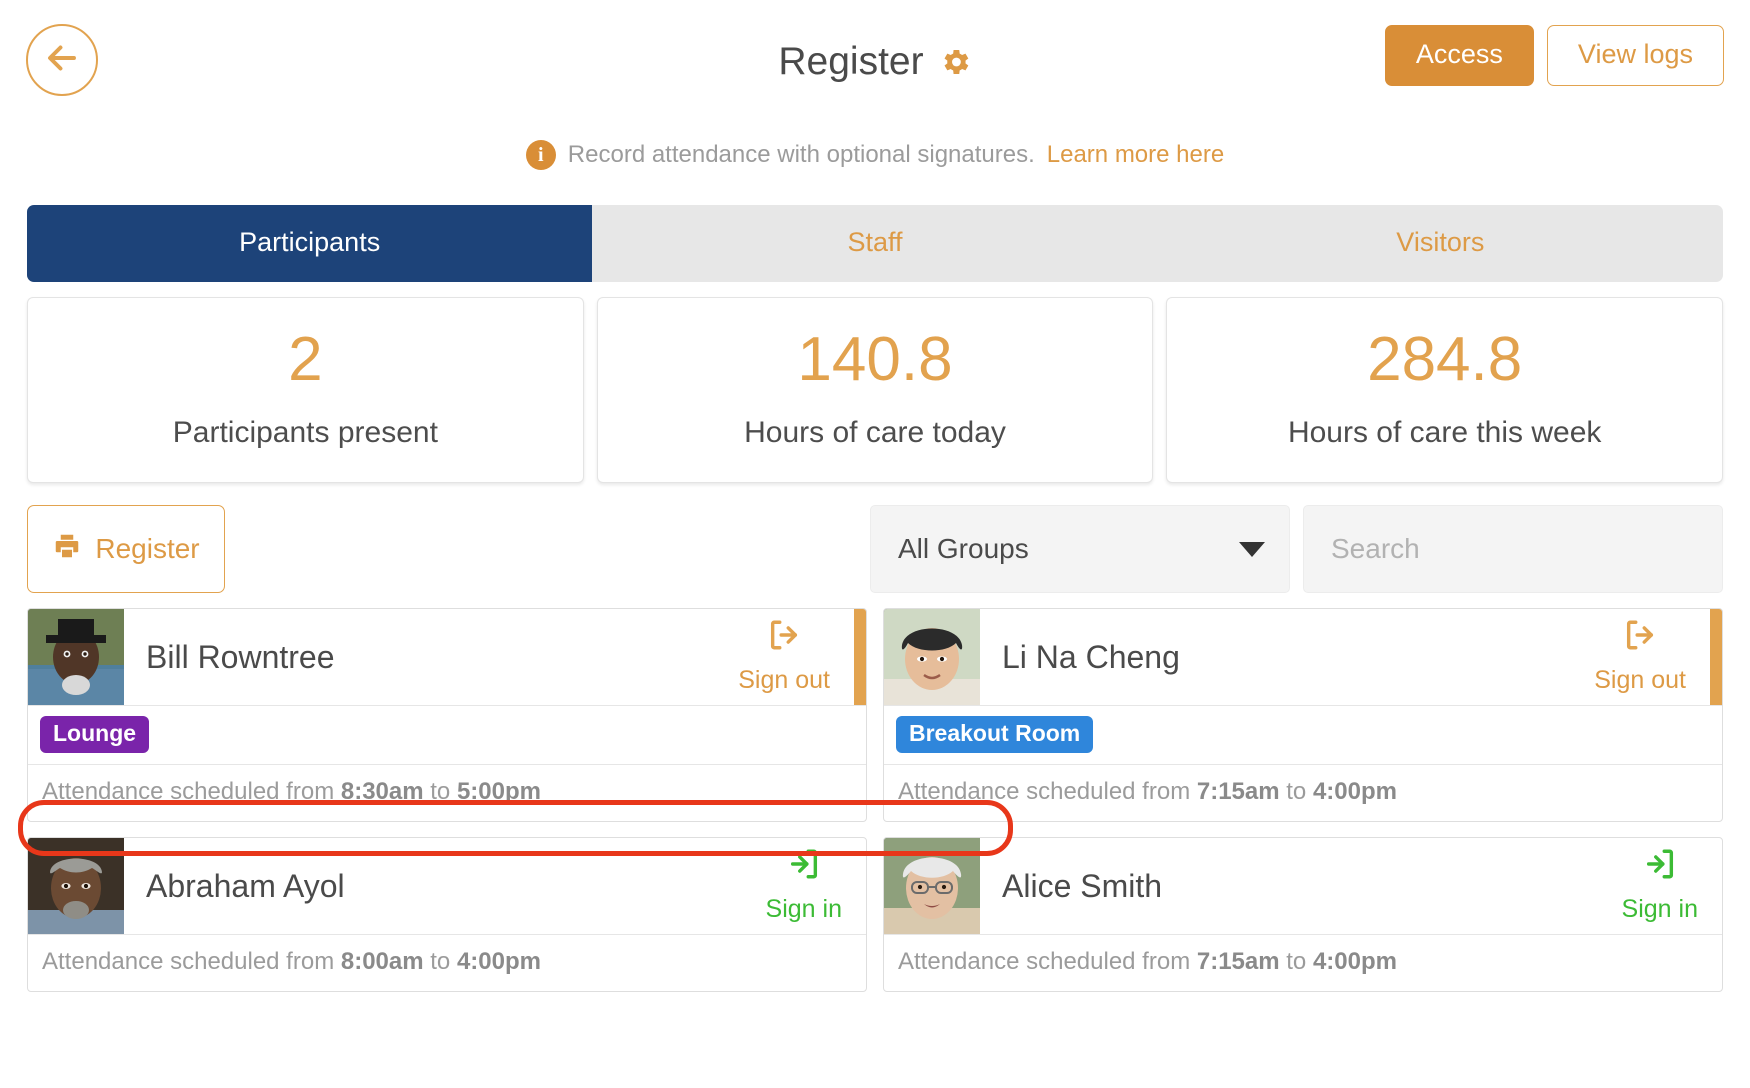  I want to click on stat-label: Hours of care today, so click(875, 433).